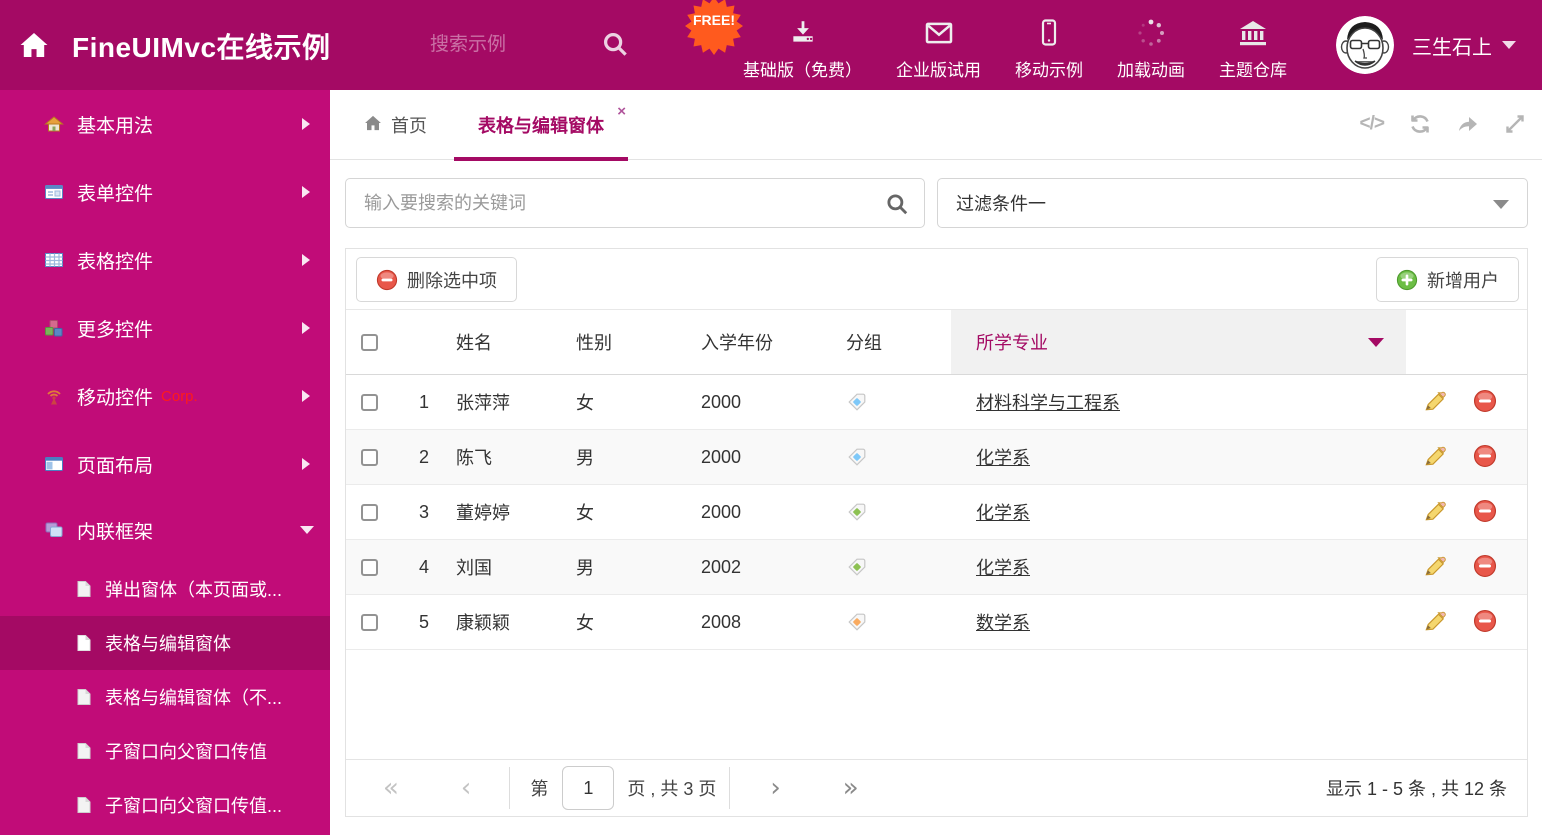 The image size is (1542, 835). Describe the element at coordinates (1253, 45) in the screenshot. I see `nav-theme-repo: 主题仓库` at that location.